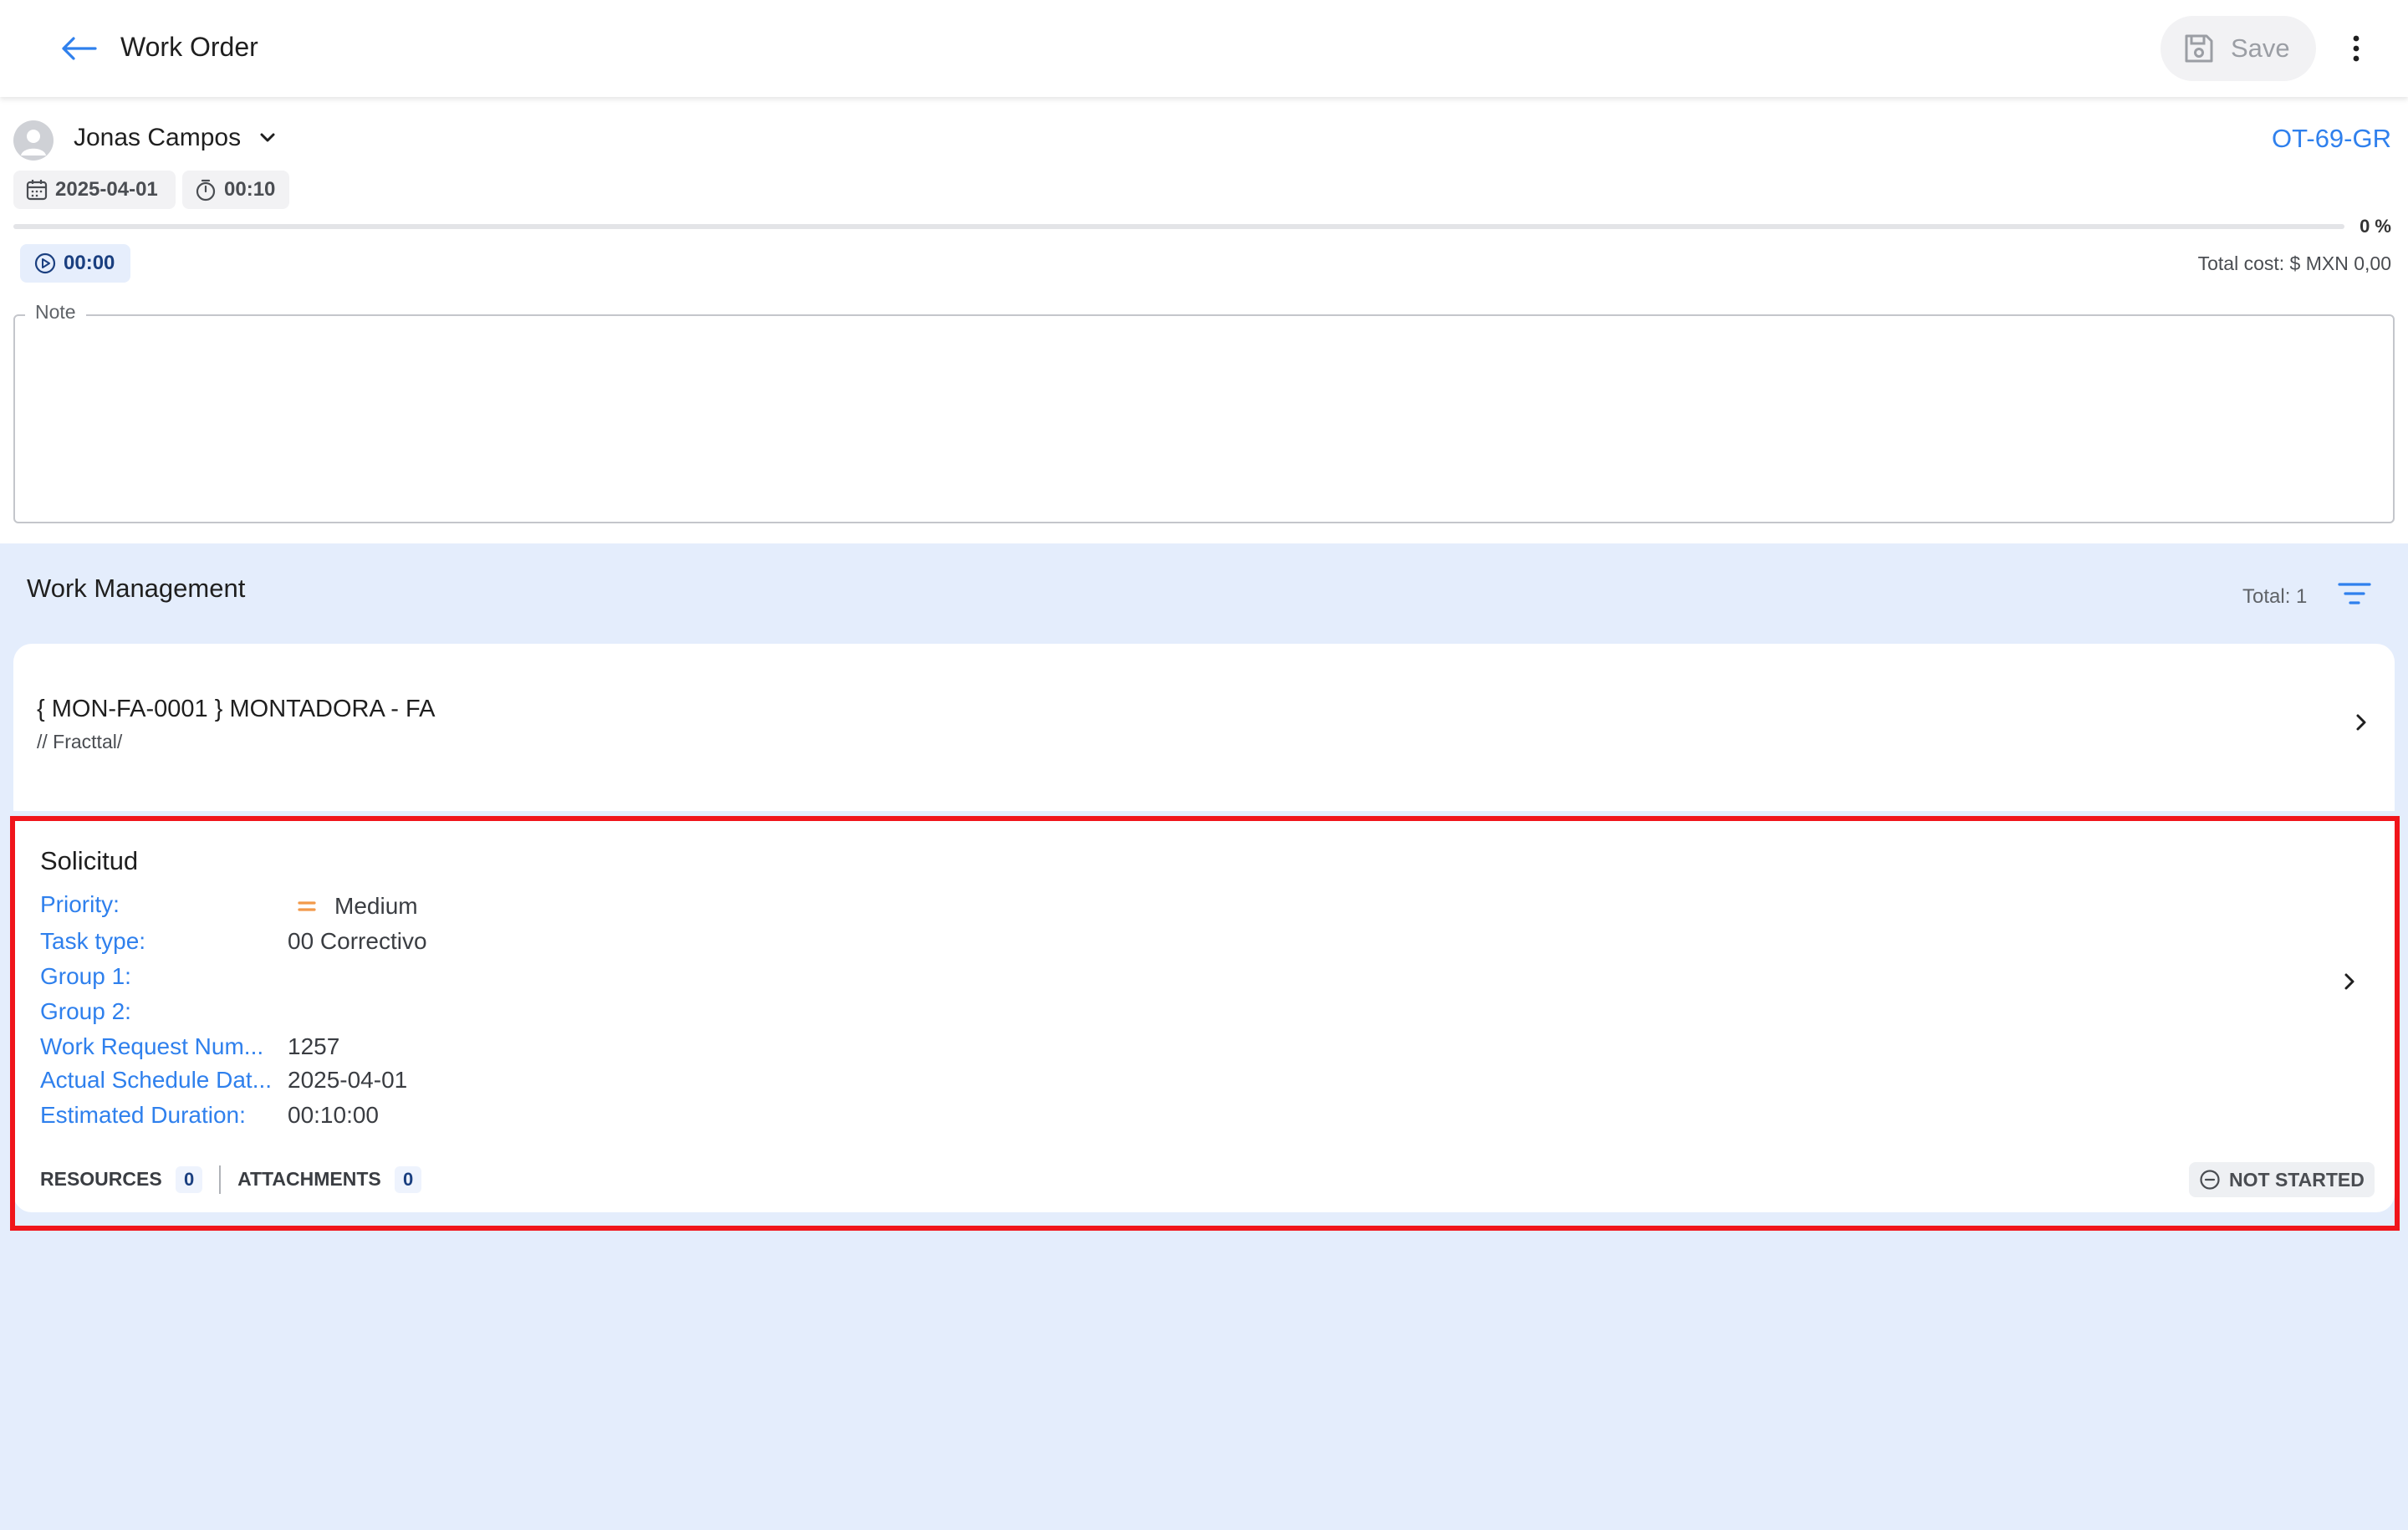 The width and height of the screenshot is (2408, 1530). What do you see at coordinates (190, 1179) in the screenshot?
I see `resources-count: 0` at bounding box center [190, 1179].